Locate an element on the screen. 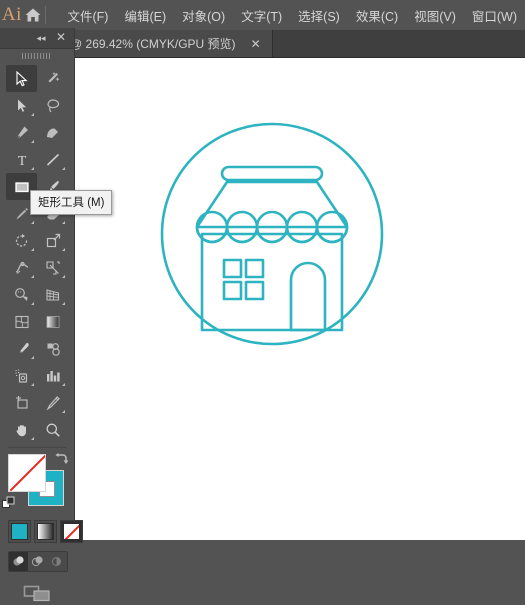  rotate-tool is located at coordinates (21, 240).